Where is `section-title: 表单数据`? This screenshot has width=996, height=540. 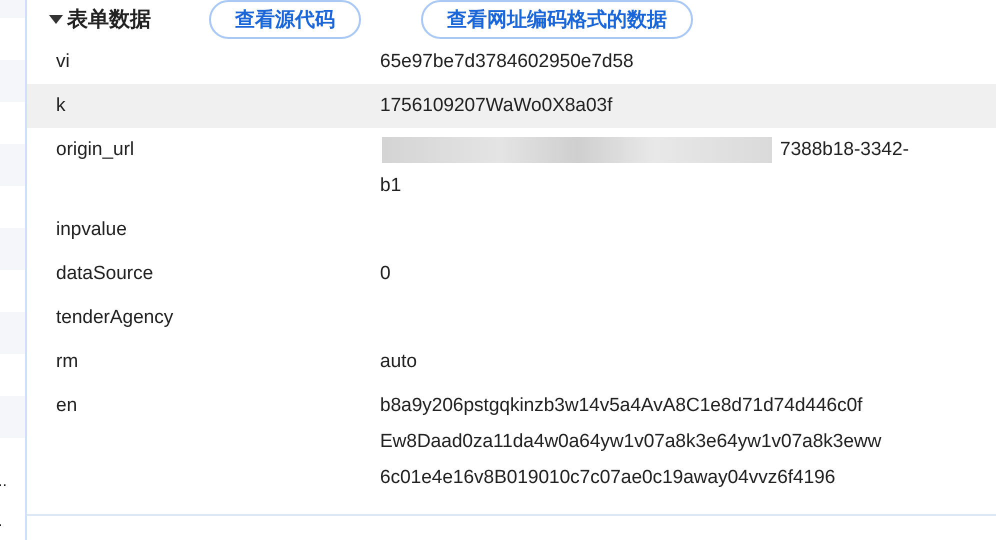
section-title: 表单数据 is located at coordinates (109, 20).